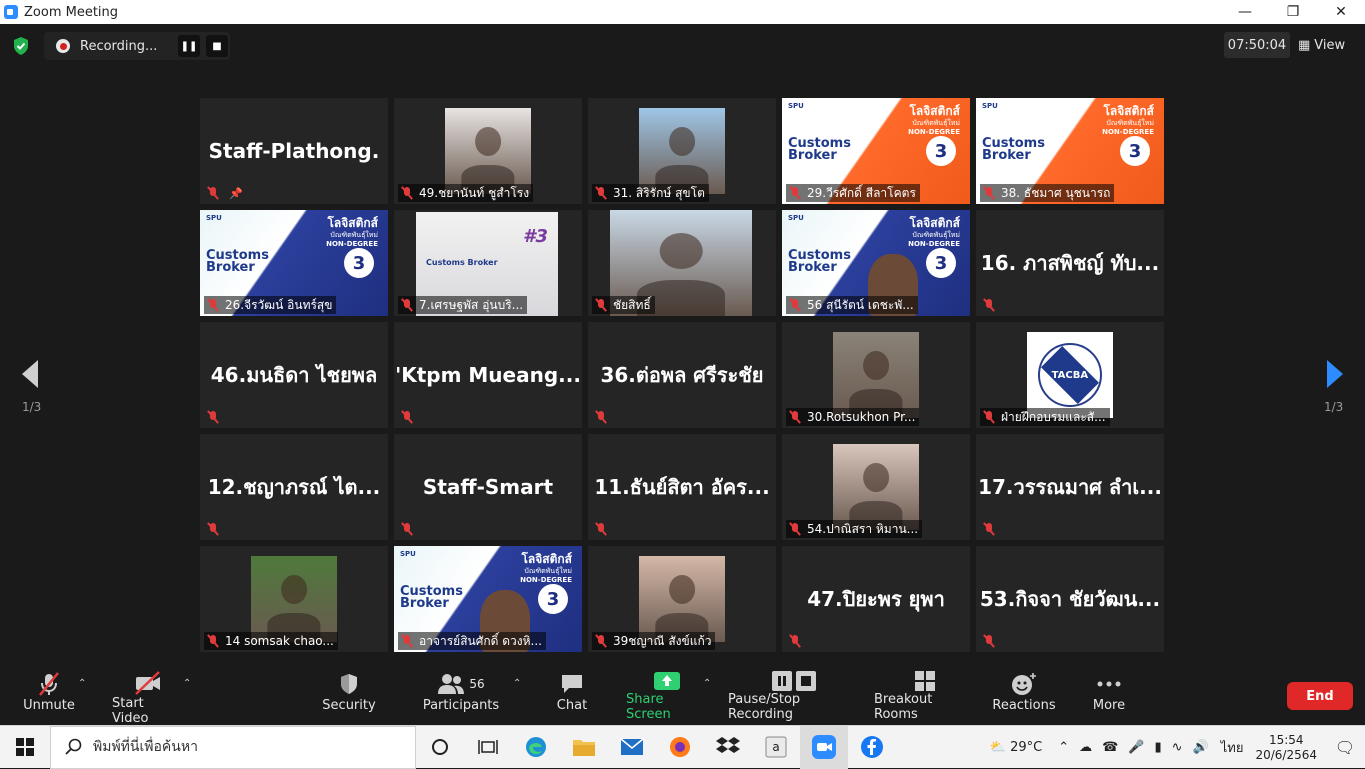 This screenshot has height=769, width=1365. I want to click on taskbar-clock: 15:54 20/6/2564, so click(1286, 748).